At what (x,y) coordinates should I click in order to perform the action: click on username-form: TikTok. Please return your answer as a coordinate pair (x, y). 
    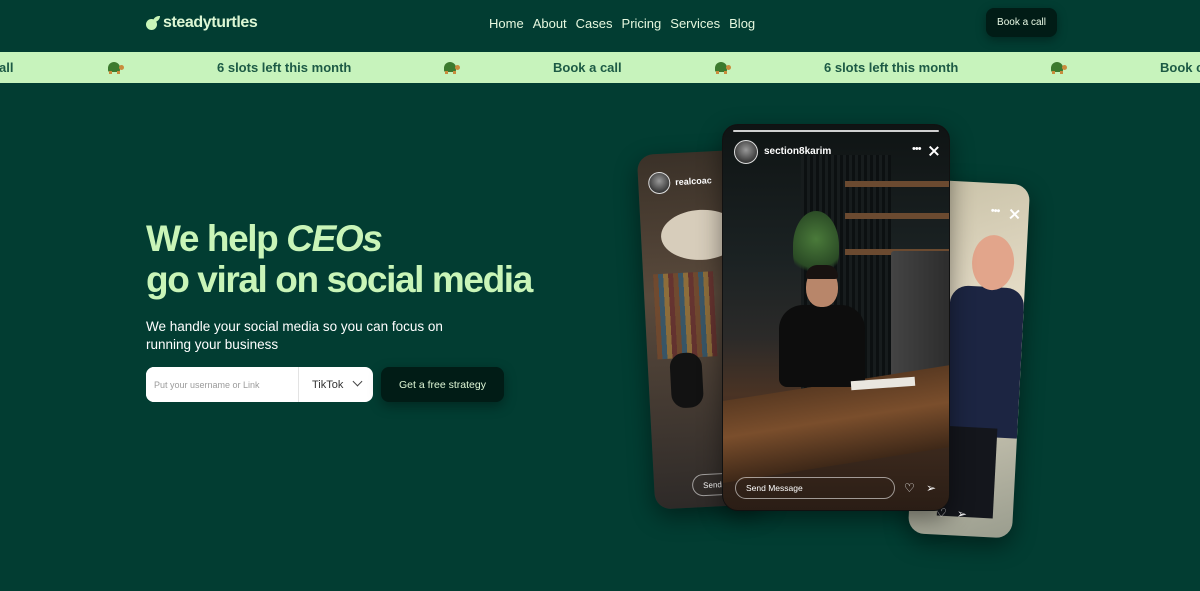
    Looking at the image, I should click on (259, 384).